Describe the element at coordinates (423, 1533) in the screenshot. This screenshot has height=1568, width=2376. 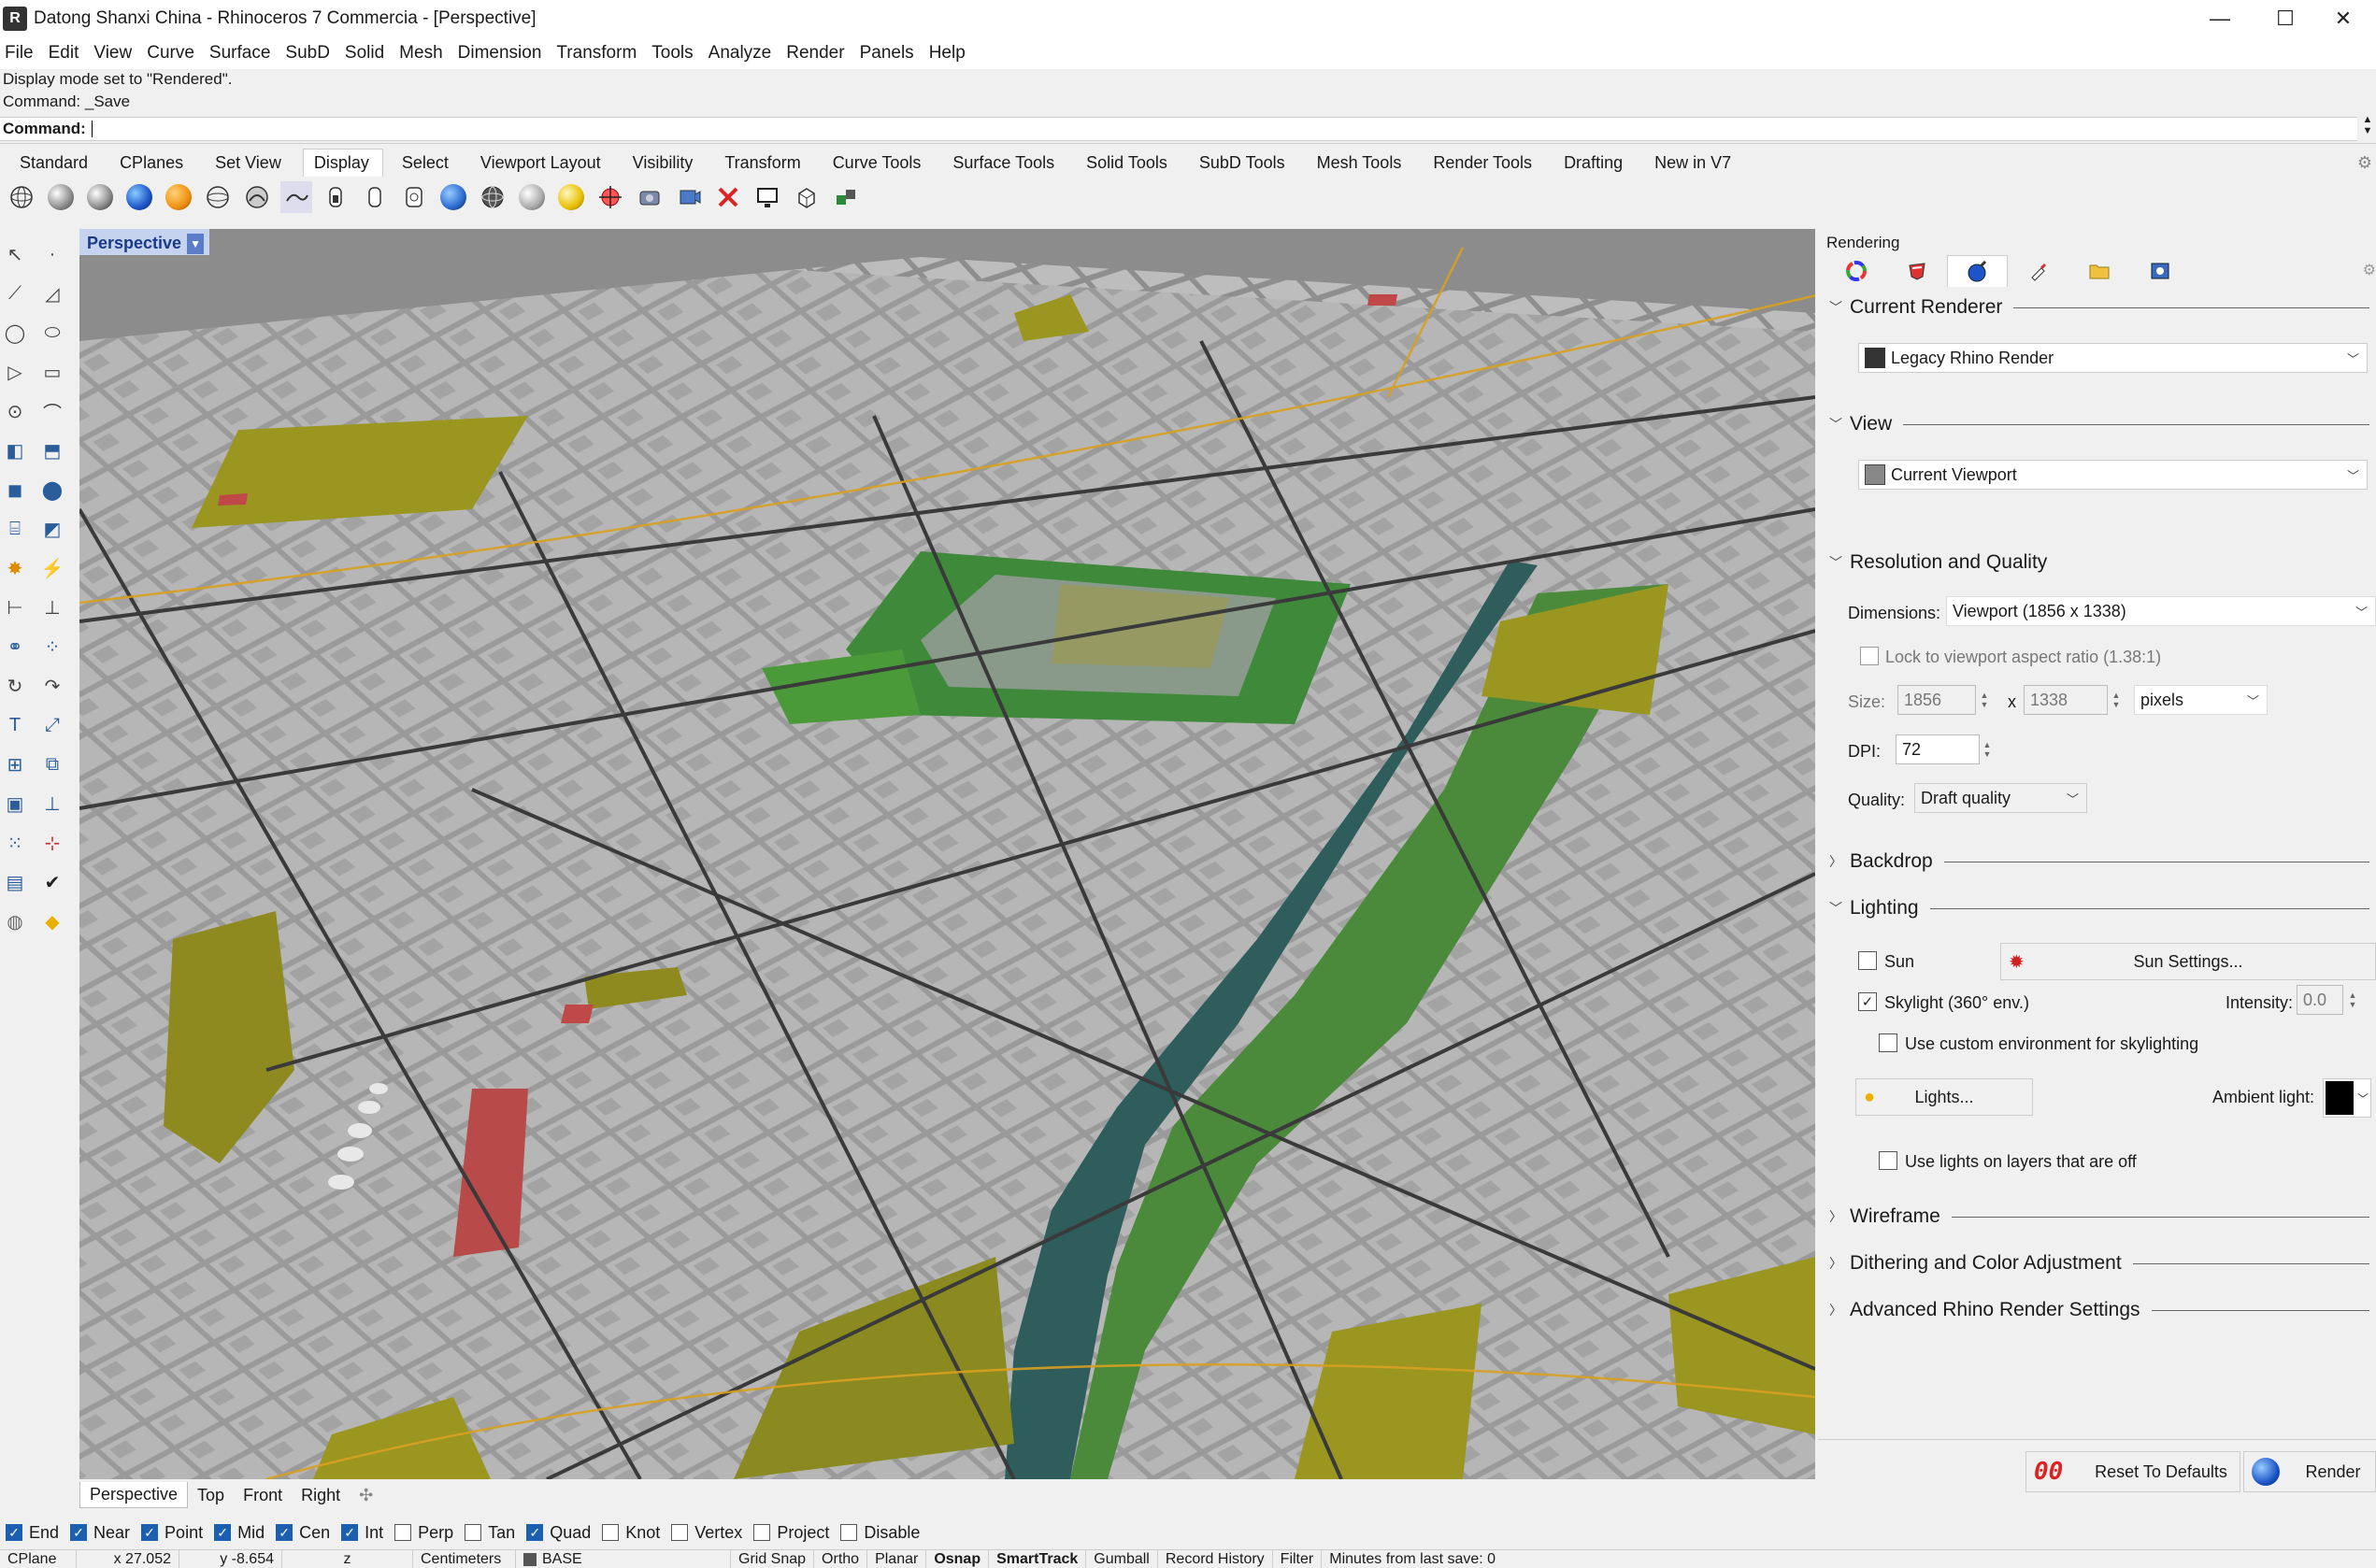
I see `osnap-perp: Perp` at that location.